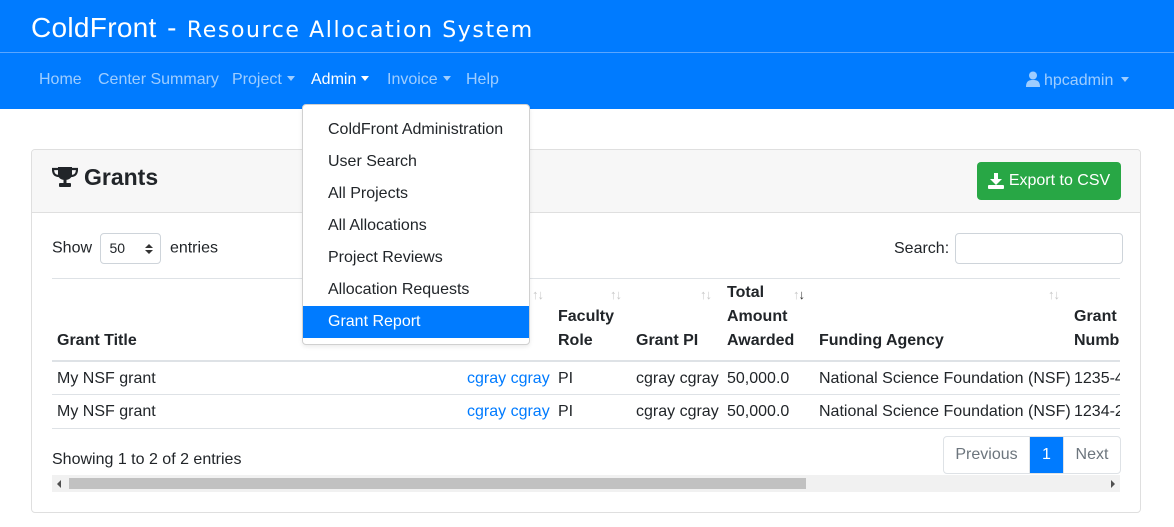 This screenshot has width=1174, height=527. Describe the element at coordinates (746, 292) in the screenshot. I see `col-header-total-amount-line1: Total` at that location.